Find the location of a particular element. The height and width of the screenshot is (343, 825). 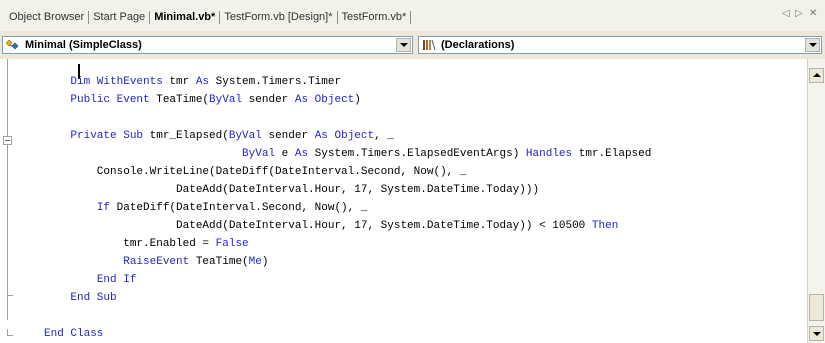

code-line: RaiseEvent TeaTime(Me) is located at coordinates (156, 262).